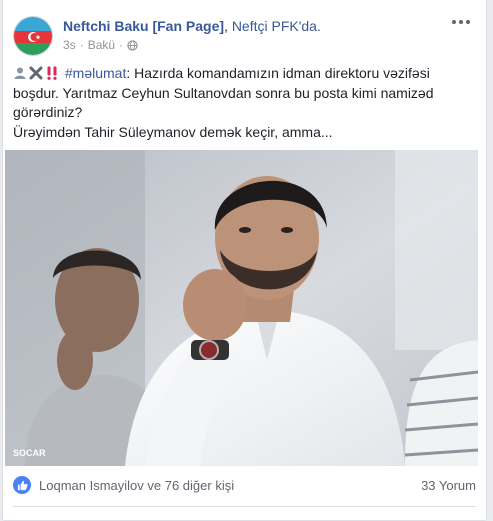  Describe the element at coordinates (29, 453) in the screenshot. I see `watermark-socar: SOCAR` at that location.